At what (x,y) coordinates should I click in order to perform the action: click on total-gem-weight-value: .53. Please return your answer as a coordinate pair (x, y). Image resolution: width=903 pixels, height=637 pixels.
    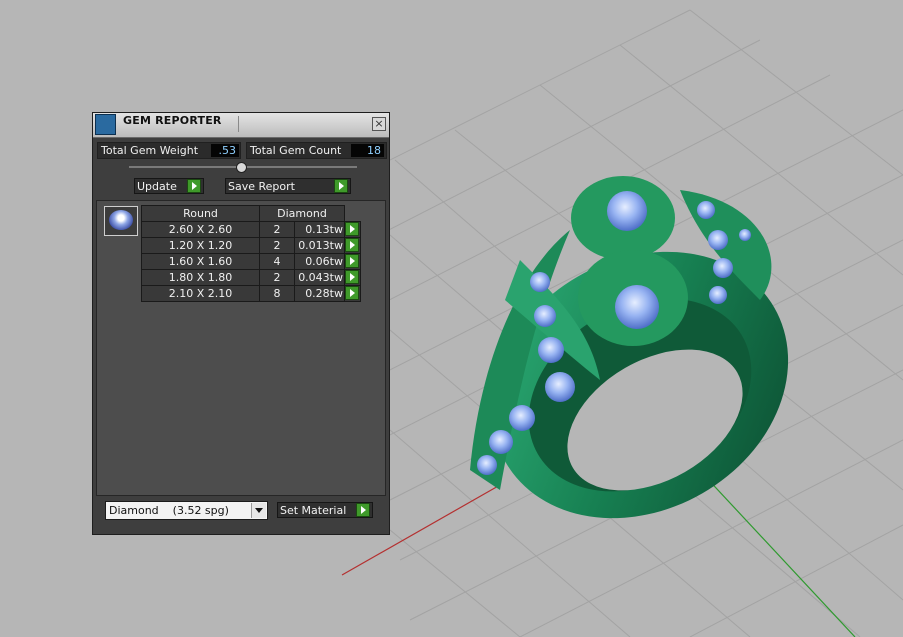
    Looking at the image, I should click on (225, 150).